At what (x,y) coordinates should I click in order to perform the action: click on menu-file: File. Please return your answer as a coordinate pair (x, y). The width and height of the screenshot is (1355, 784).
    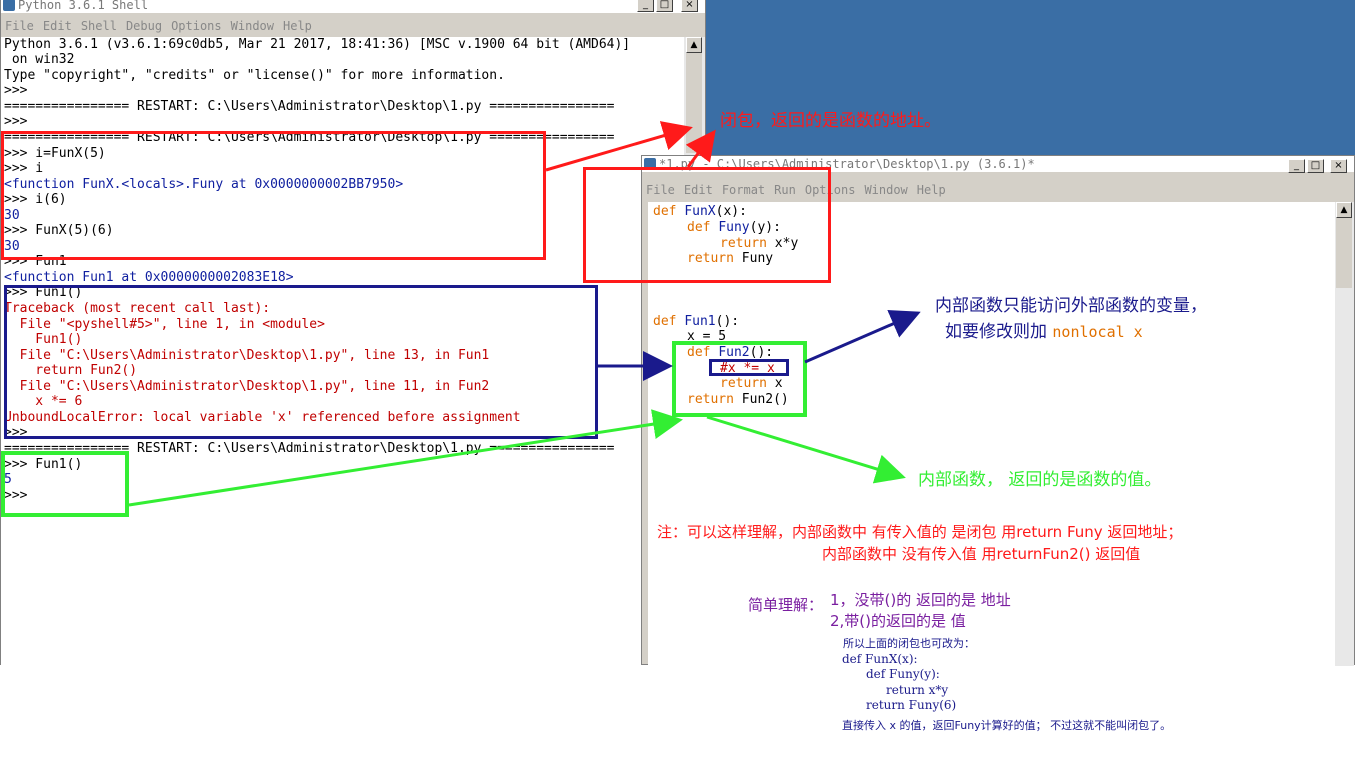
    Looking at the image, I should click on (19, 26).